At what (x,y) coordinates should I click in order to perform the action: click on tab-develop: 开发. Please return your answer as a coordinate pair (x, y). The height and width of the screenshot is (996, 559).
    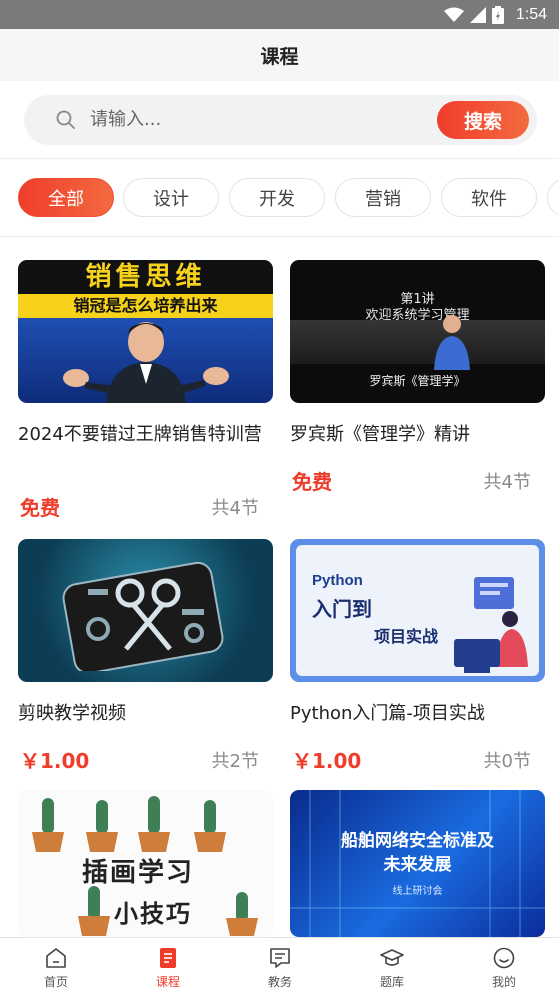
    Looking at the image, I should click on (277, 197).